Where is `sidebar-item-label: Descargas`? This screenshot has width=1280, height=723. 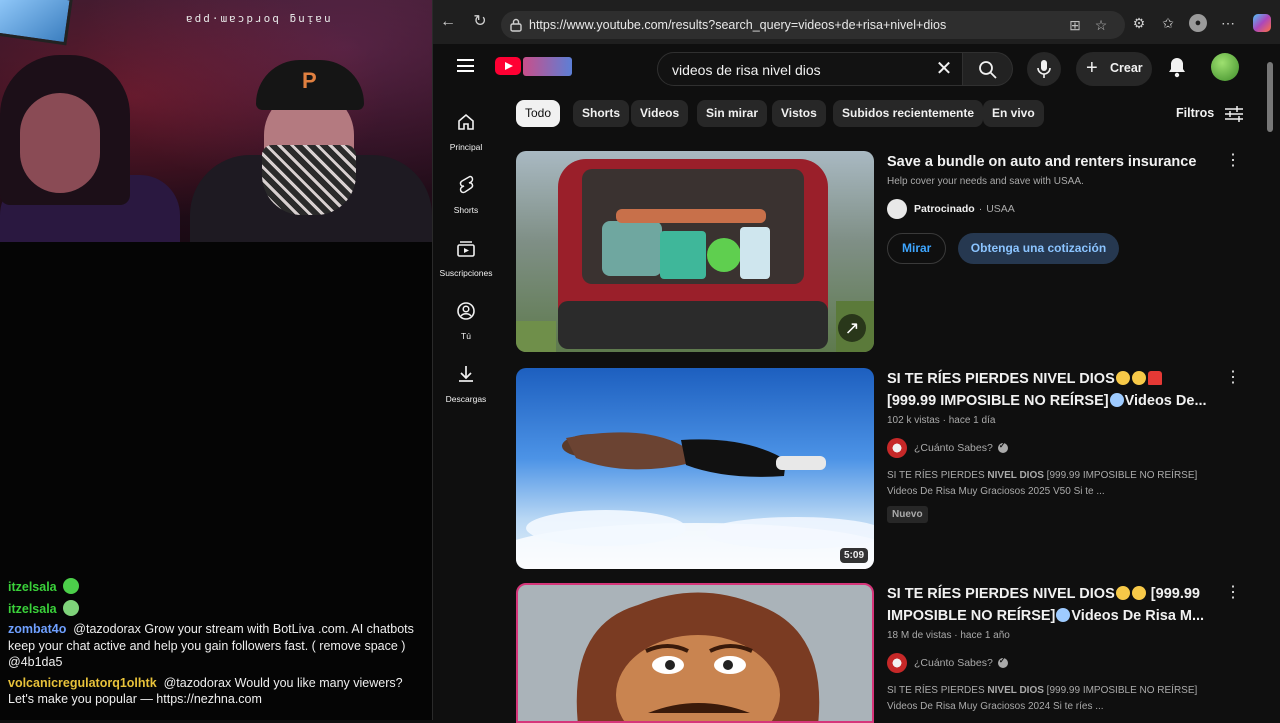 sidebar-item-label: Descargas is located at coordinates (466, 399).